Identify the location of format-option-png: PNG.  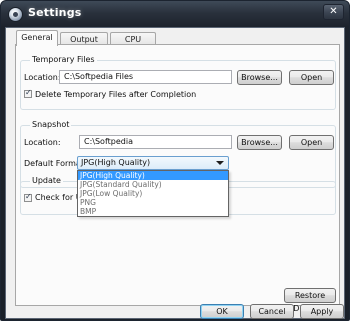
(153, 202).